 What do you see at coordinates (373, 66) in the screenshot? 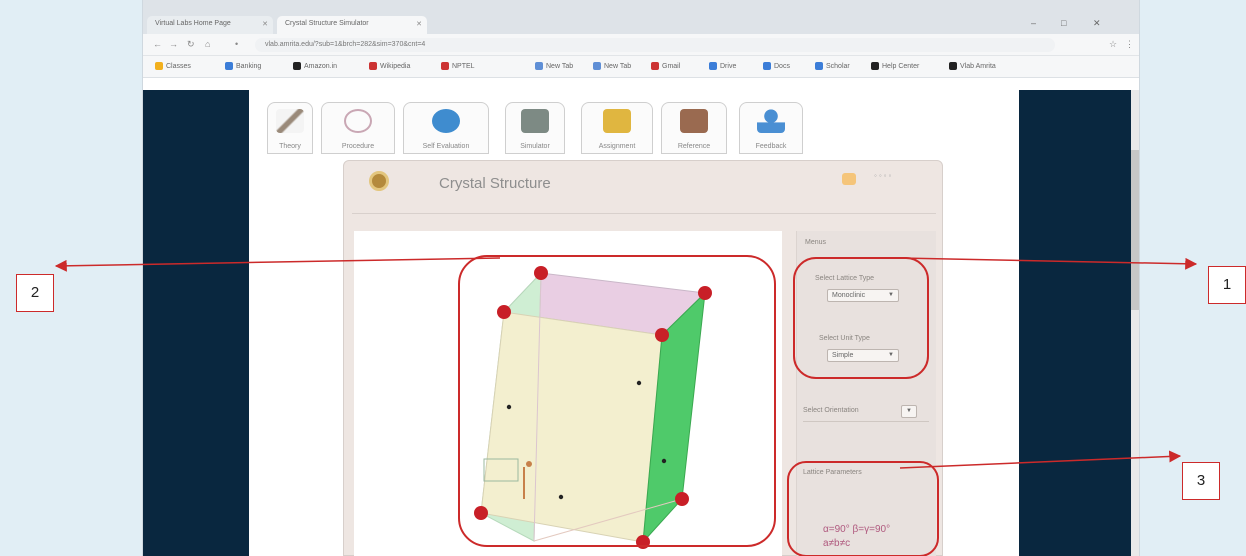
I see `wikipedia-icon` at bounding box center [373, 66].